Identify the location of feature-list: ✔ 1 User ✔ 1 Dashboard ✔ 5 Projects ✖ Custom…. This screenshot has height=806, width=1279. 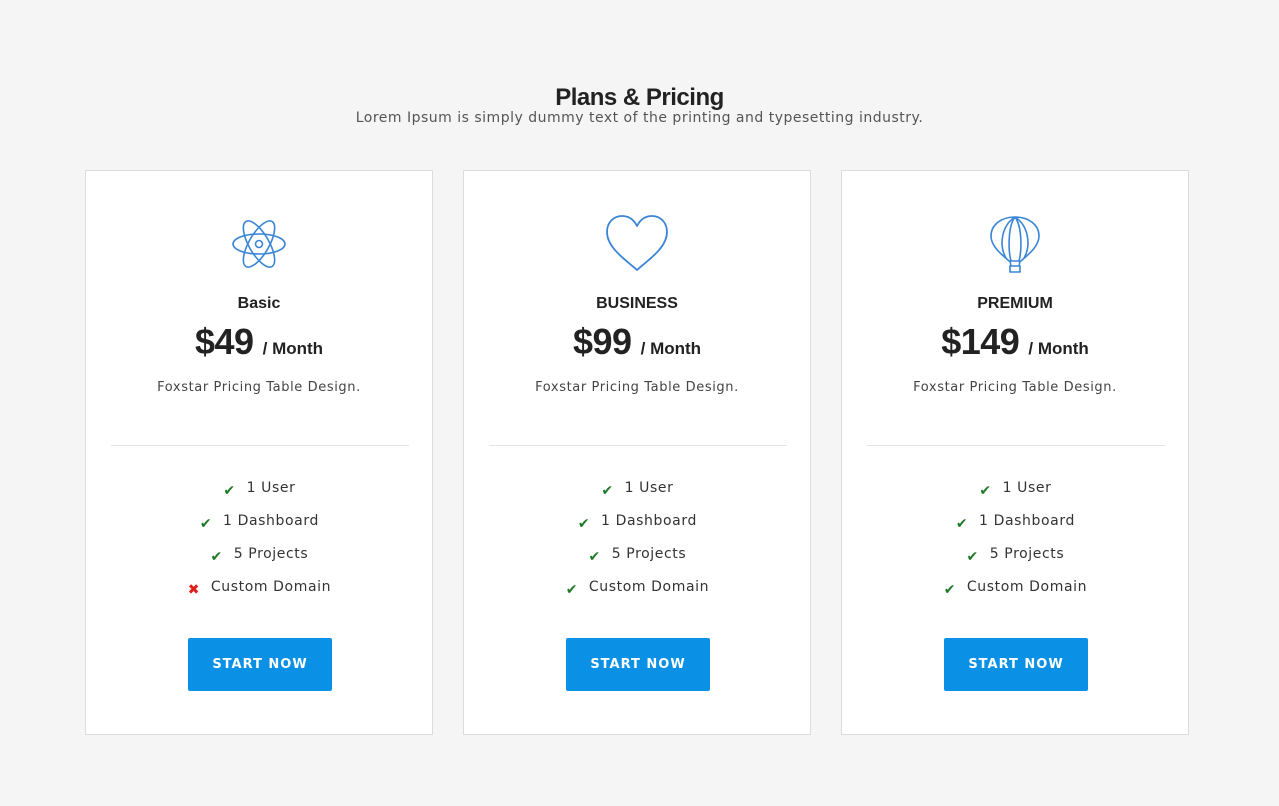
(259, 544).